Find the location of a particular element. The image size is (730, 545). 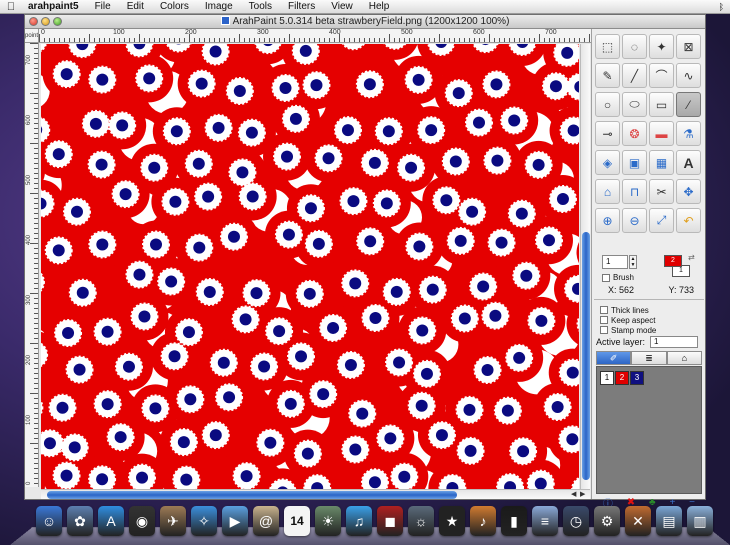

fill-tool-button: ◈ is located at coordinates (607, 162).